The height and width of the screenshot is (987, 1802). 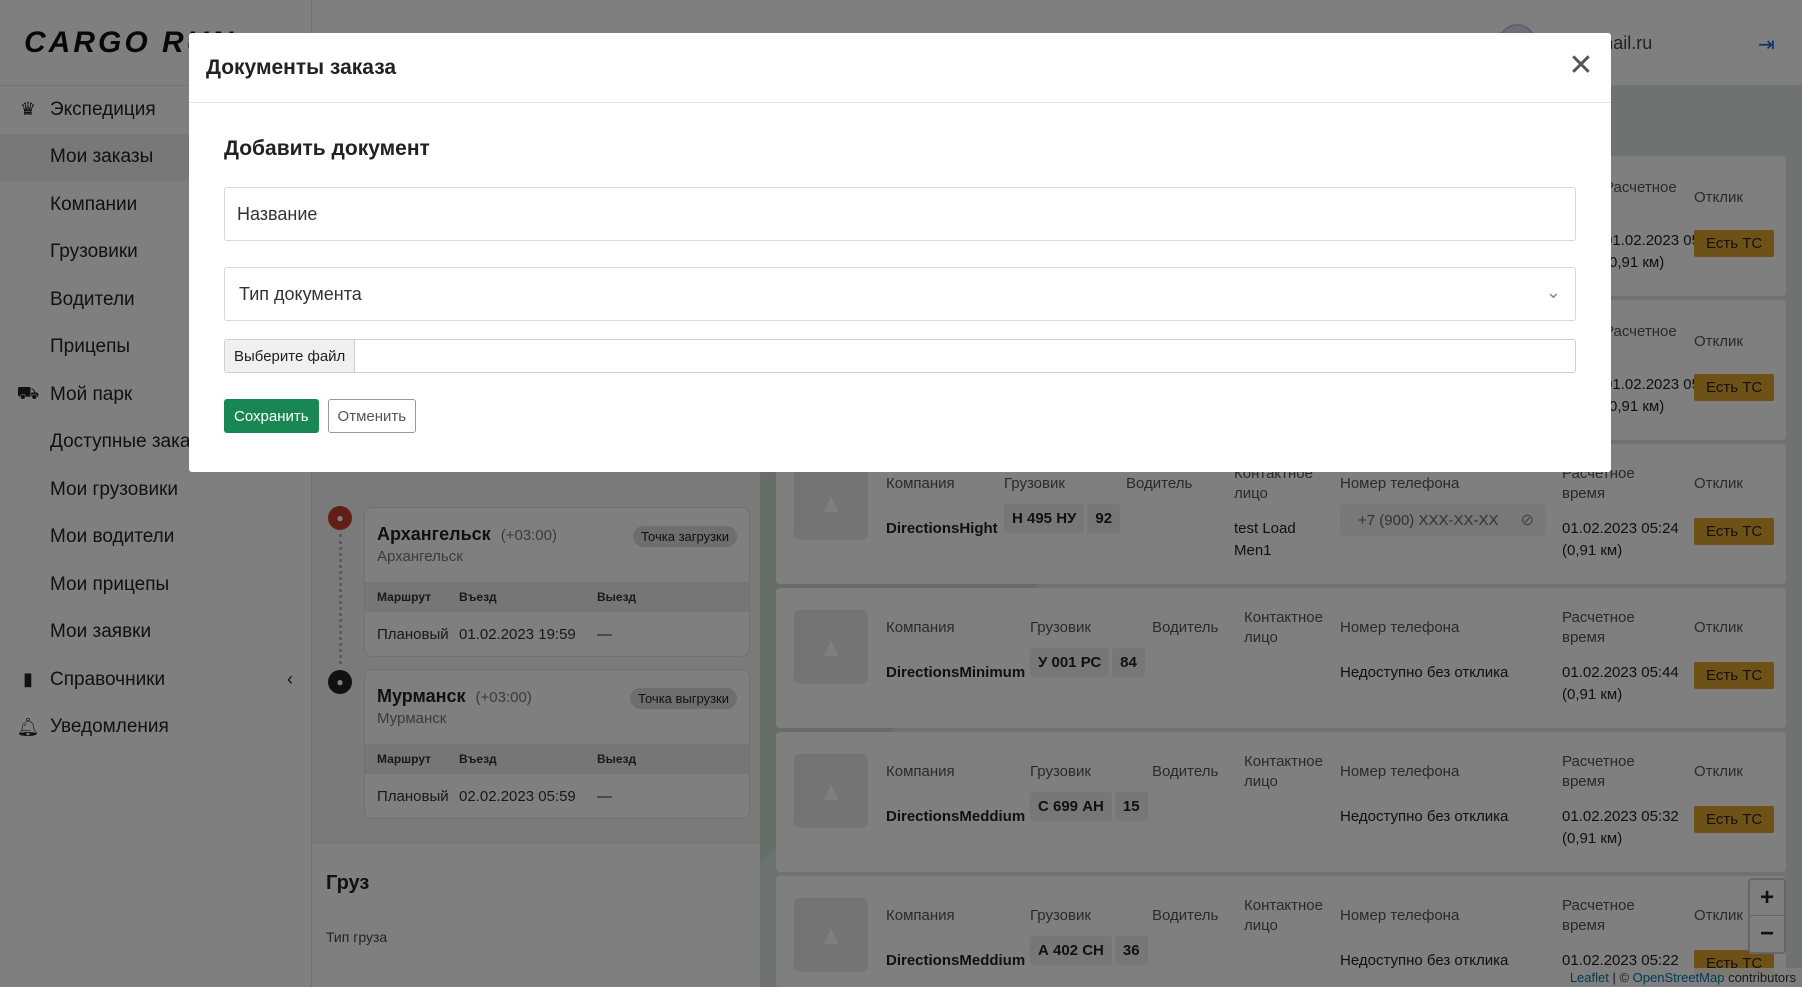 I want to click on document-type-select: Тип документа ⌄, so click(x=900, y=294).